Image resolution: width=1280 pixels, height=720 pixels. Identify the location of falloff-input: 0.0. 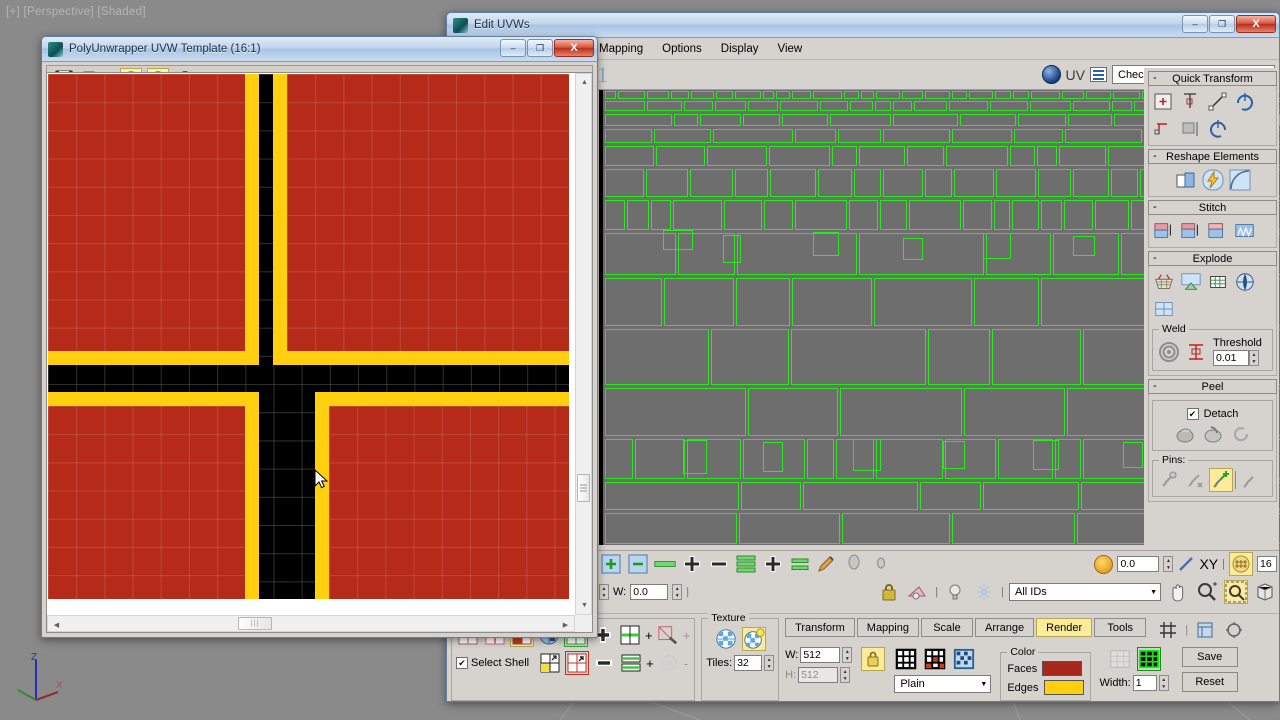
(1138, 564).